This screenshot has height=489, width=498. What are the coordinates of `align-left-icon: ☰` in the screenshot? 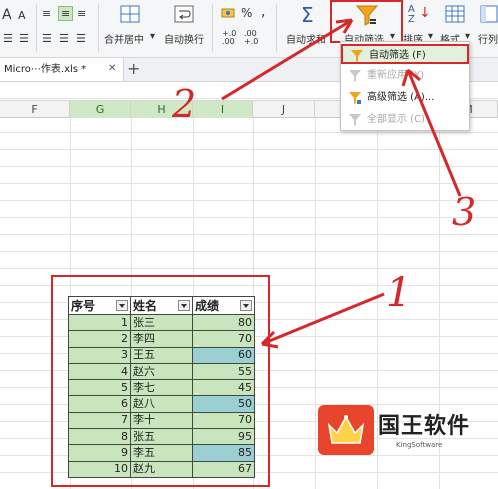 It's located at (47, 38).